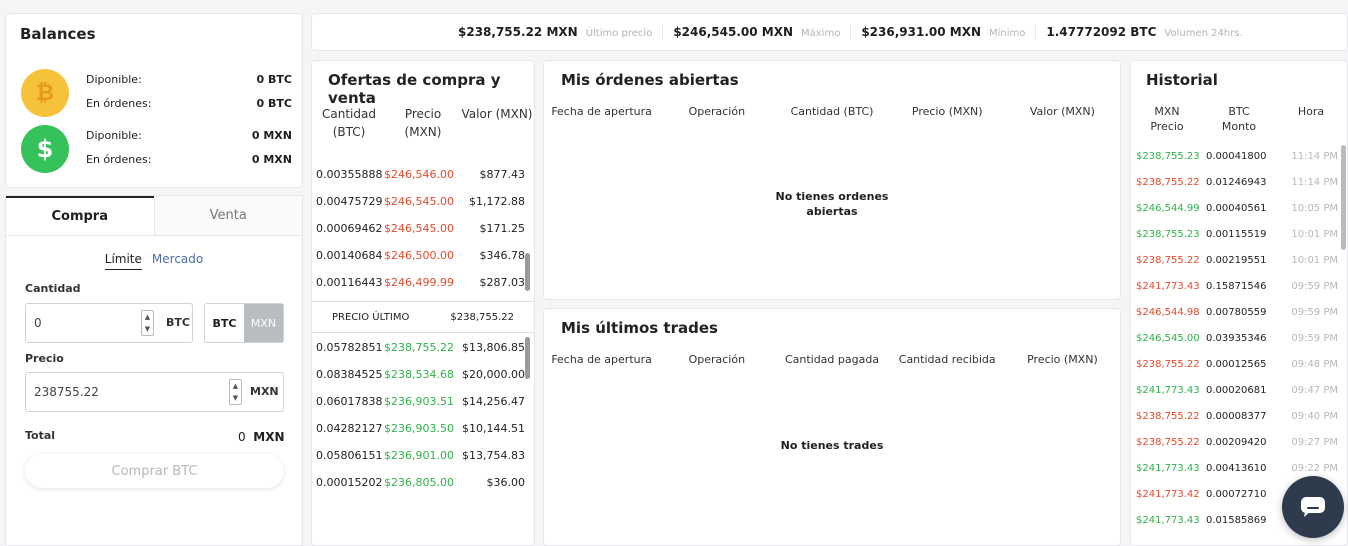  I want to click on history-amount: 0.00209420, so click(1236, 442).